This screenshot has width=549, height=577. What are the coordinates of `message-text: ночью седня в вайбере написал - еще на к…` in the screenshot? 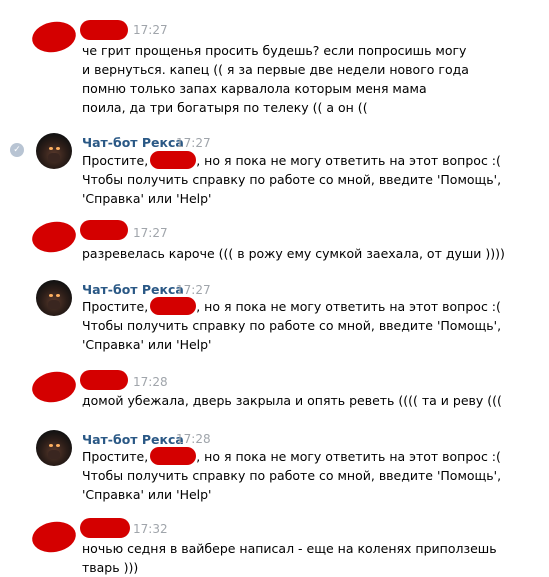 It's located at (289, 558).